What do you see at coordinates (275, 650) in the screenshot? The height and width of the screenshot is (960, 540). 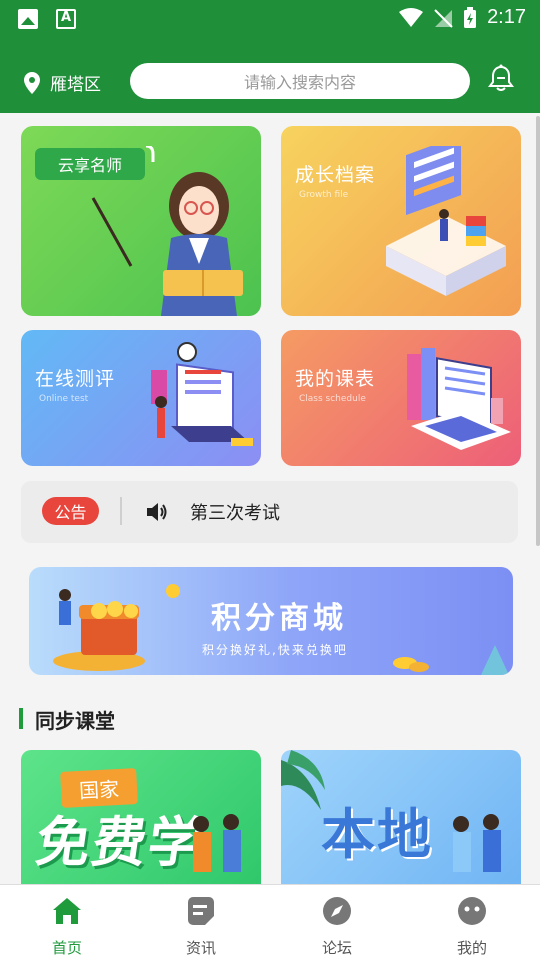 I see `banner-subtitle: 积分换好礼,快来兑换吧` at bounding box center [275, 650].